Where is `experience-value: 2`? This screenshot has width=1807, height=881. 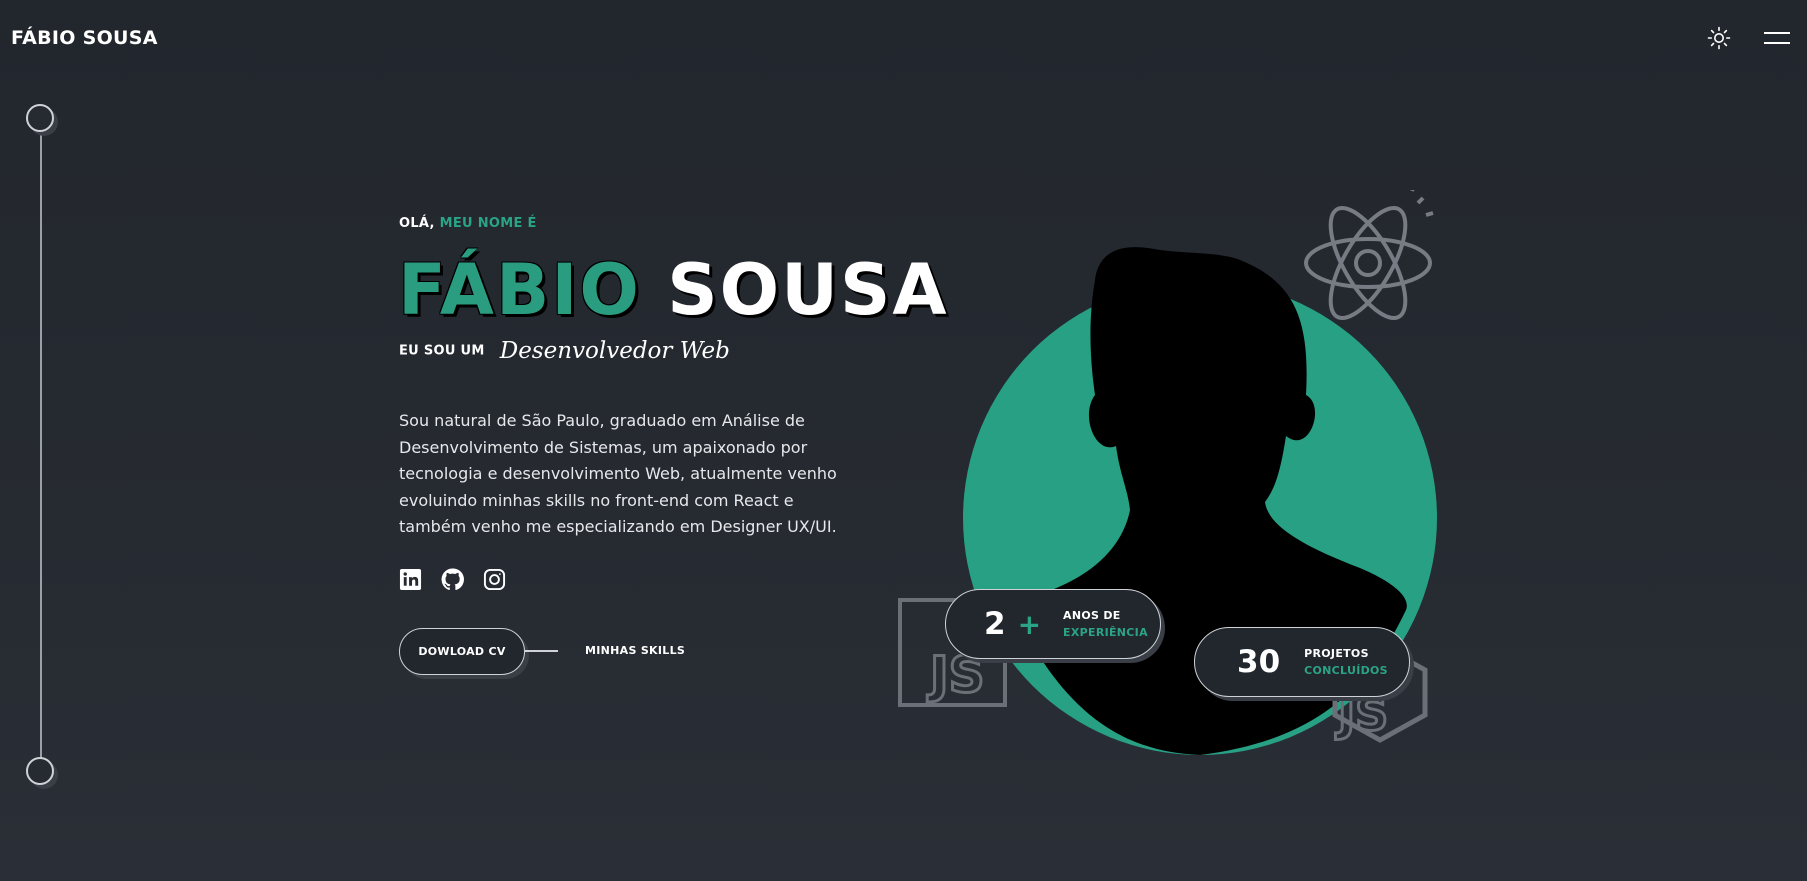 experience-value: 2 is located at coordinates (995, 624).